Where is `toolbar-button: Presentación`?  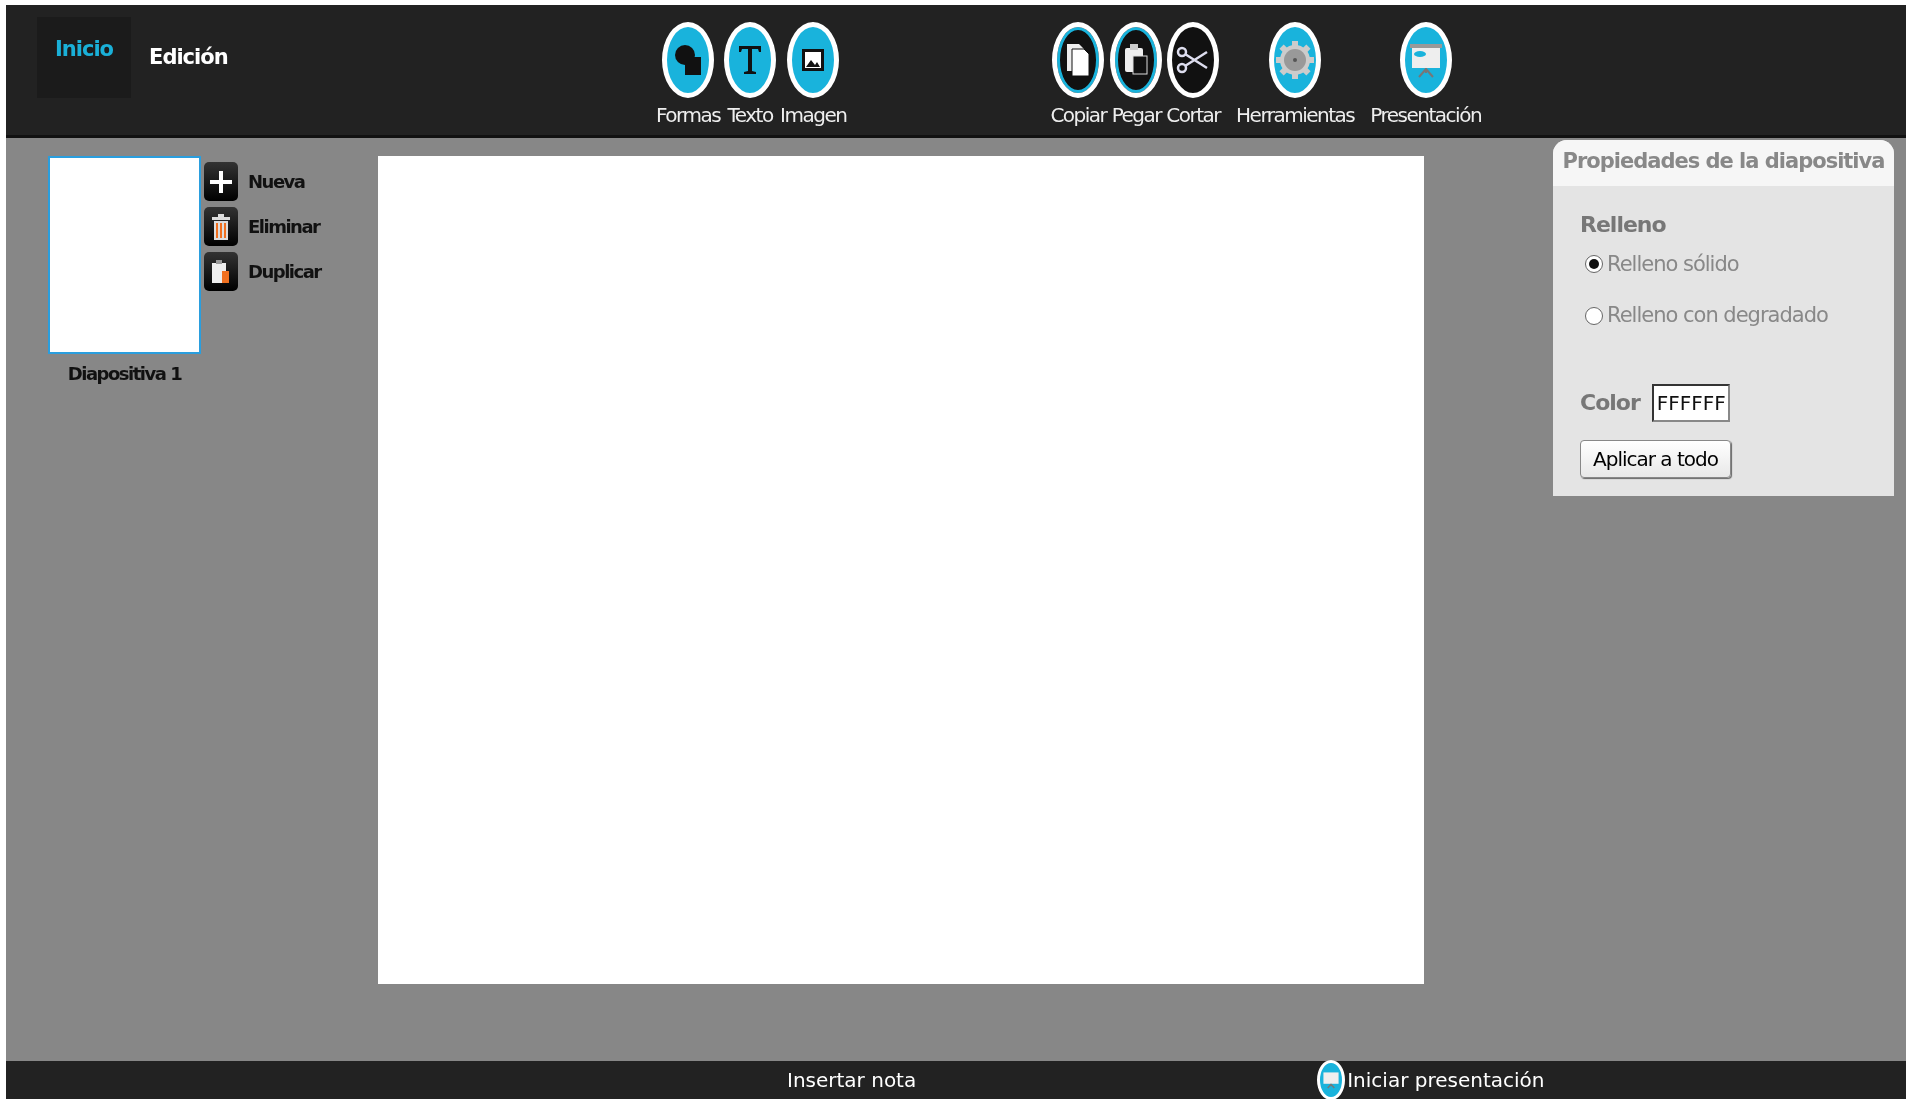
toolbar-button: Presentación is located at coordinates (1426, 76).